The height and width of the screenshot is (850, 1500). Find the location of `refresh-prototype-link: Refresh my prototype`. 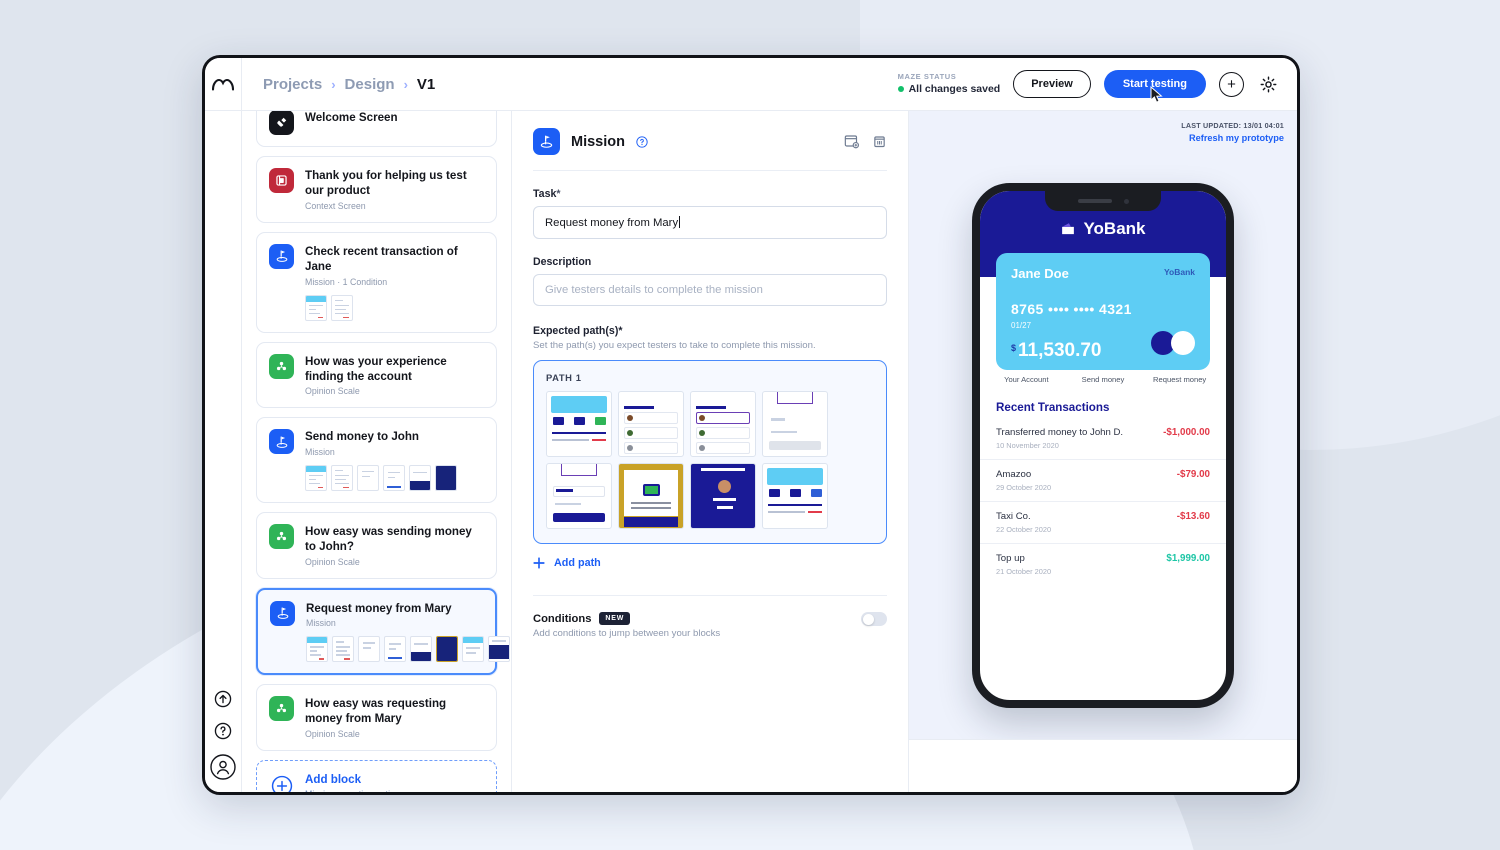

refresh-prototype-link: Refresh my prototype is located at coordinates (1232, 139).